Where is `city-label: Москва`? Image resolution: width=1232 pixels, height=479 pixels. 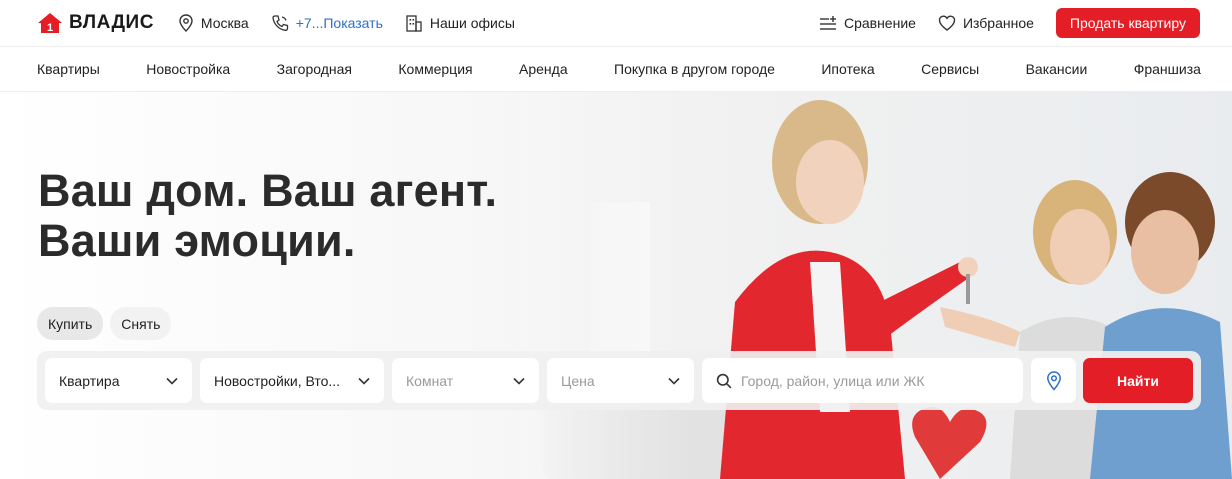
city-label: Москва is located at coordinates (224, 23).